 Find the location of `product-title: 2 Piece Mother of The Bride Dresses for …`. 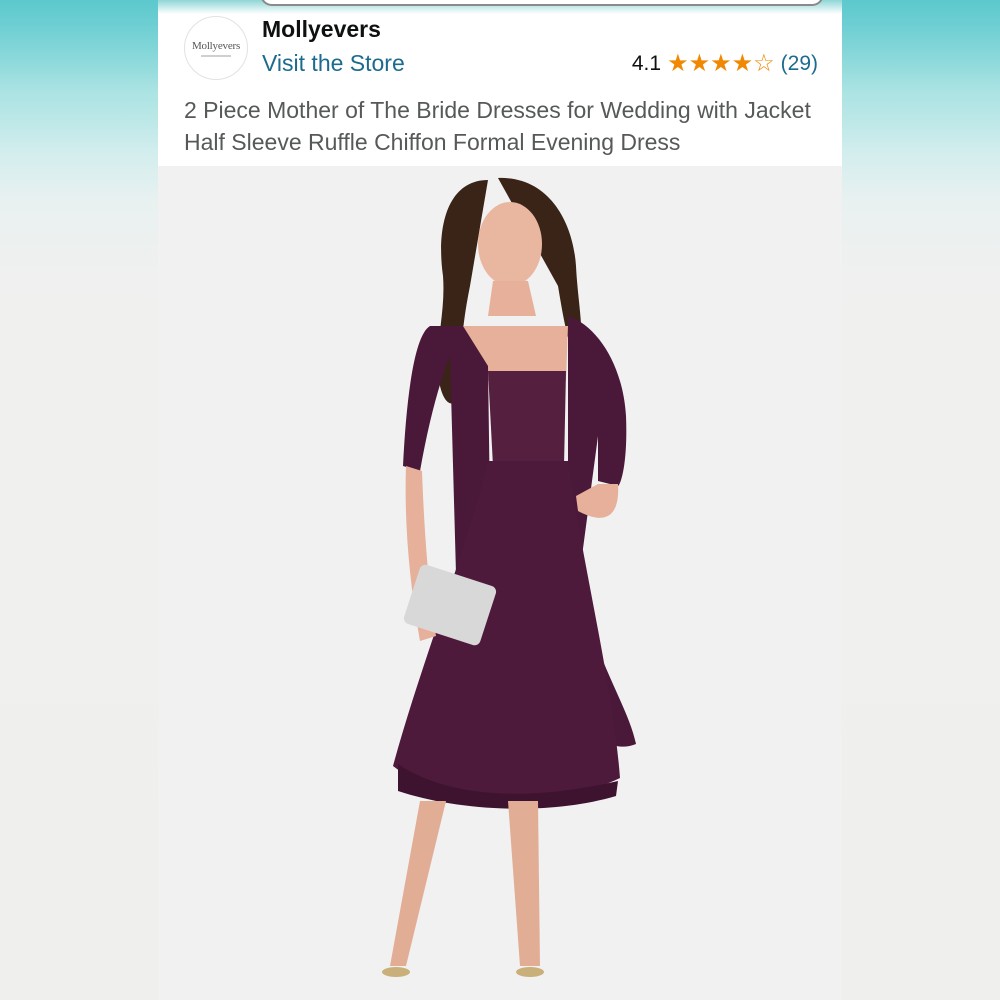

product-title: 2 Piece Mother of The Bride Dresses for … is located at coordinates (497, 126).